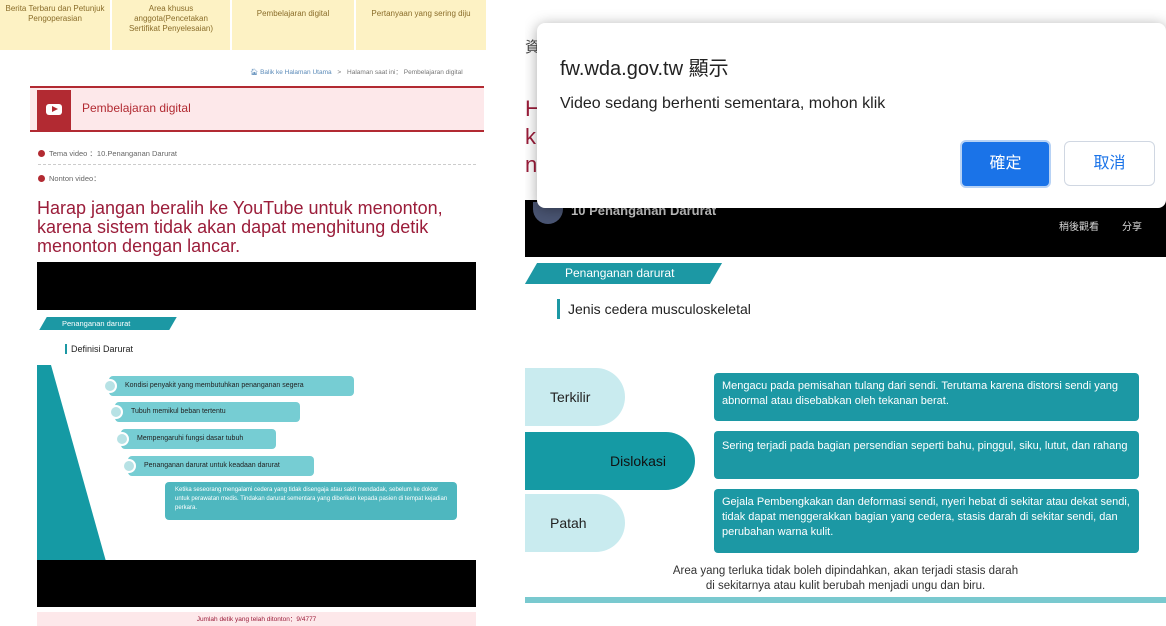  I want to click on slide-decoration, so click(72, 462).